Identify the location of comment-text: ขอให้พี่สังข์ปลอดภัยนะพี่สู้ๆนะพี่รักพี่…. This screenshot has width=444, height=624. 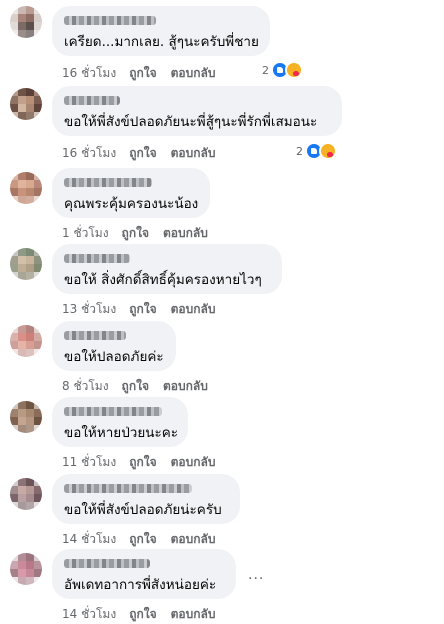
(191, 122).